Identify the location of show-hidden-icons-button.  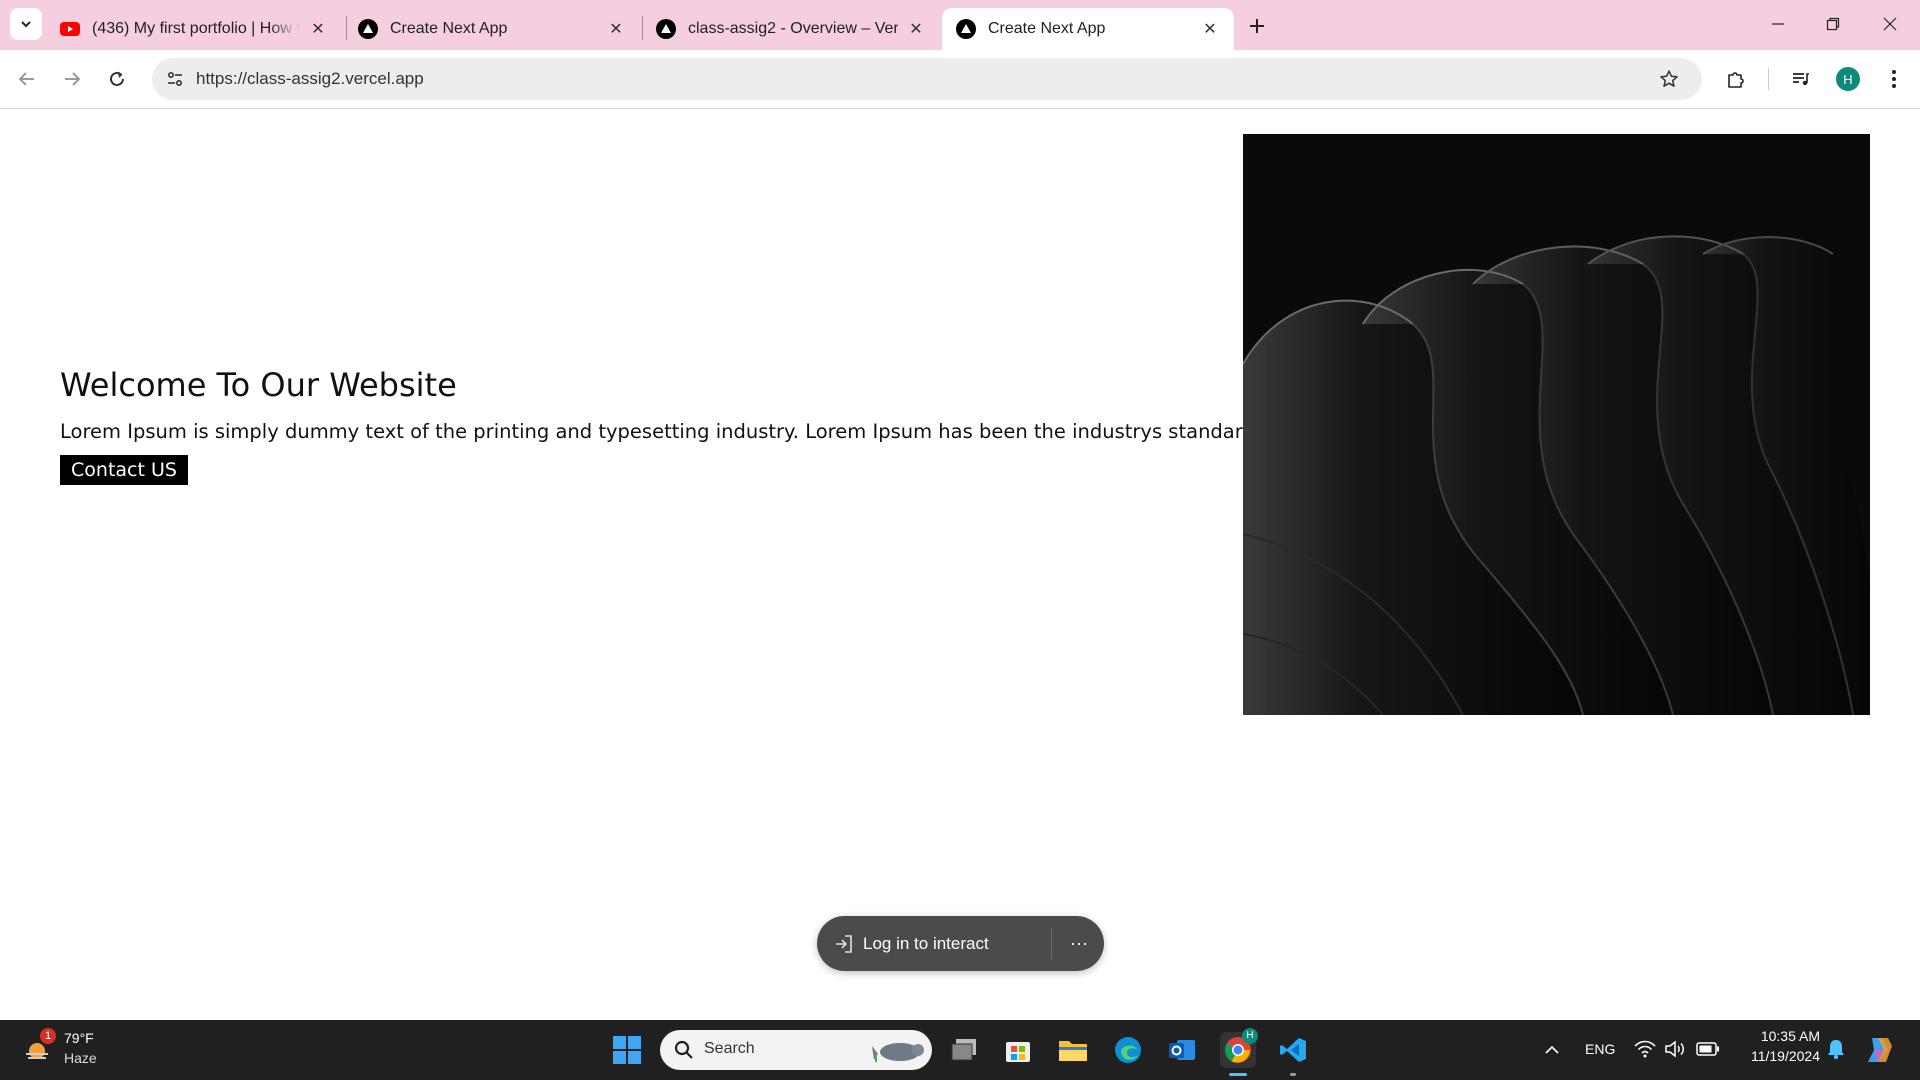
(1552, 1050).